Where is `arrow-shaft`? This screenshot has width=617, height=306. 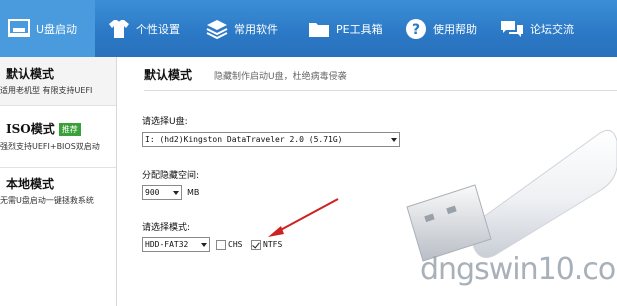
arrow-shaft is located at coordinates (306, 216).